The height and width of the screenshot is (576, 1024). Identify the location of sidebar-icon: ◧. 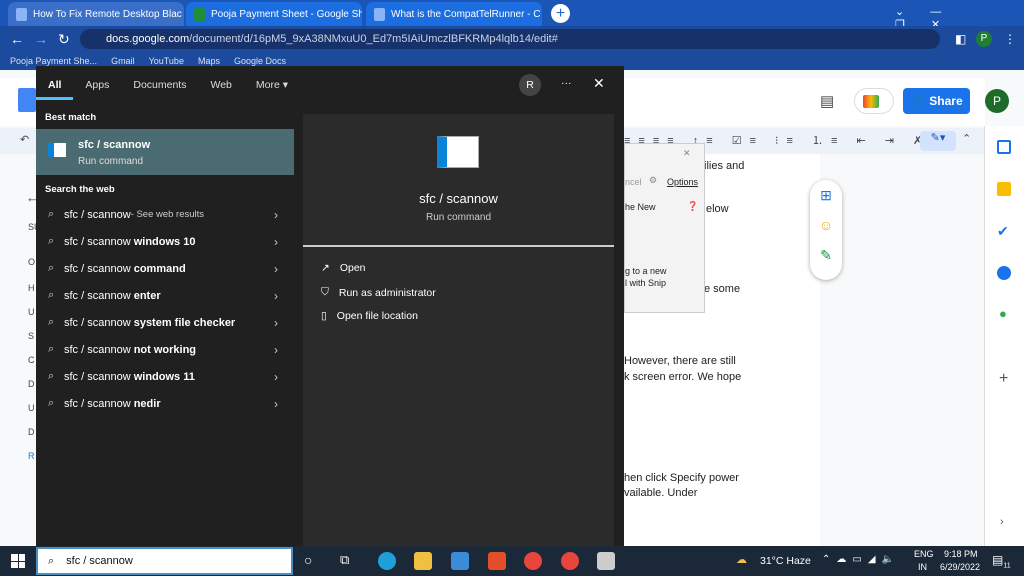
(960, 39).